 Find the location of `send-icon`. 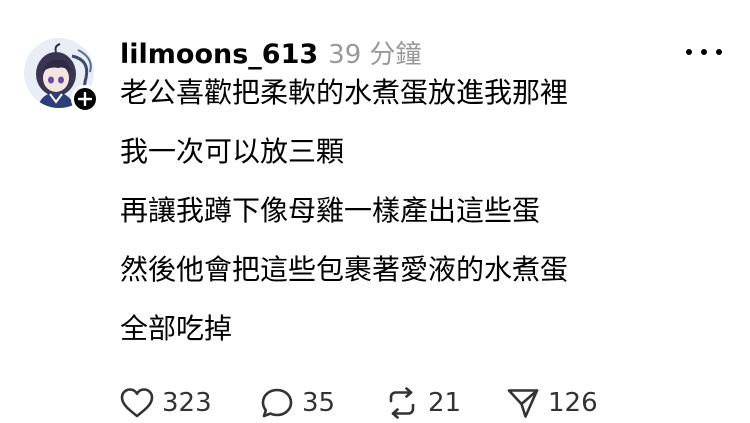

send-icon is located at coordinates (523, 403).